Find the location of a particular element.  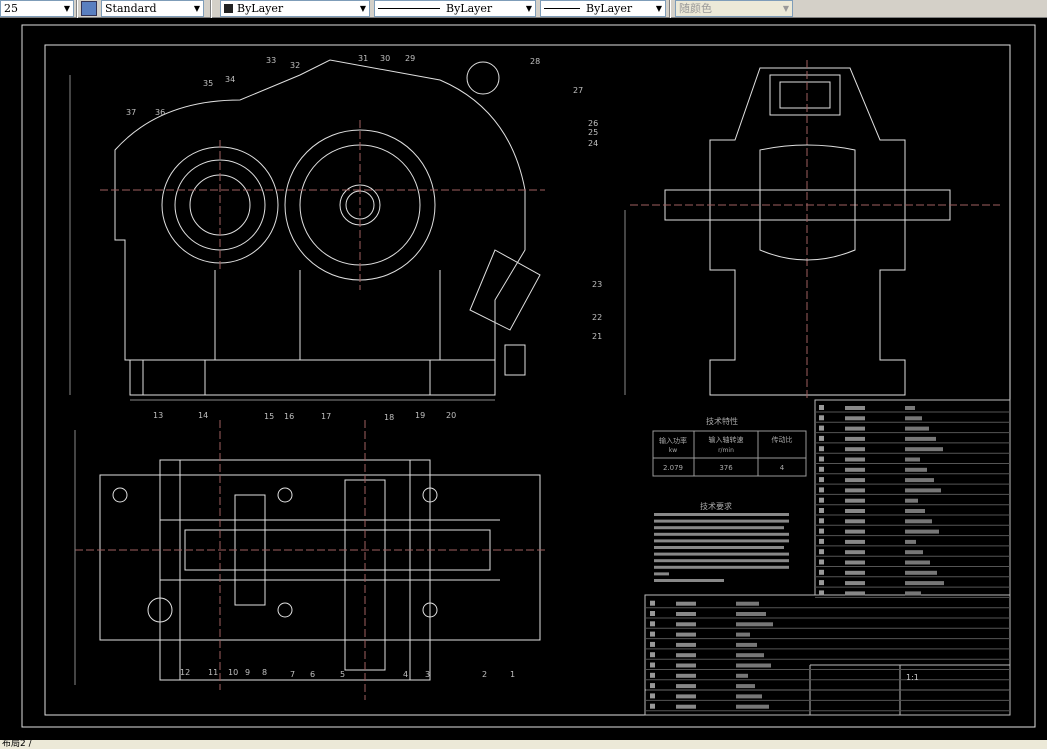

callout-number: 24 is located at coordinates (593, 143).